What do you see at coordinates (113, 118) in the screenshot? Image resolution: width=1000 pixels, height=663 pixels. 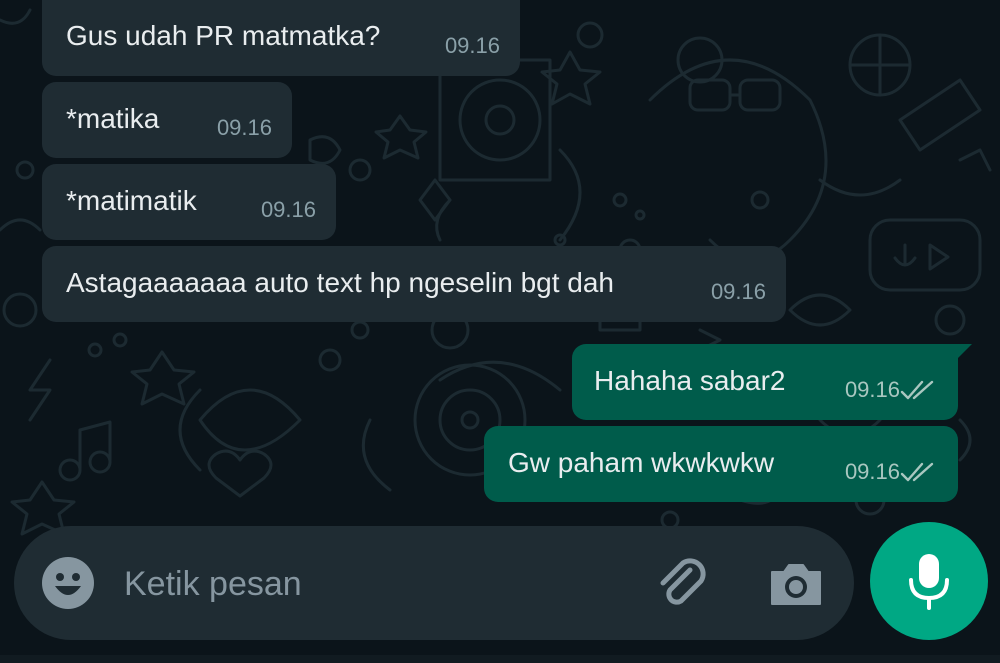 I see `message-text: *matika` at bounding box center [113, 118].